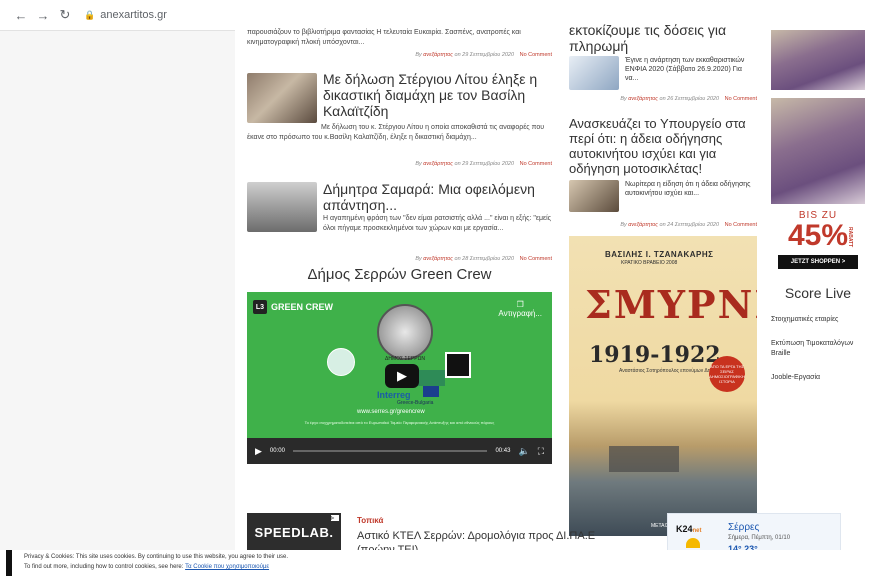  What do you see at coordinates (744, 527) in the screenshot?
I see `weather-city: Σέρρες` at bounding box center [744, 527].